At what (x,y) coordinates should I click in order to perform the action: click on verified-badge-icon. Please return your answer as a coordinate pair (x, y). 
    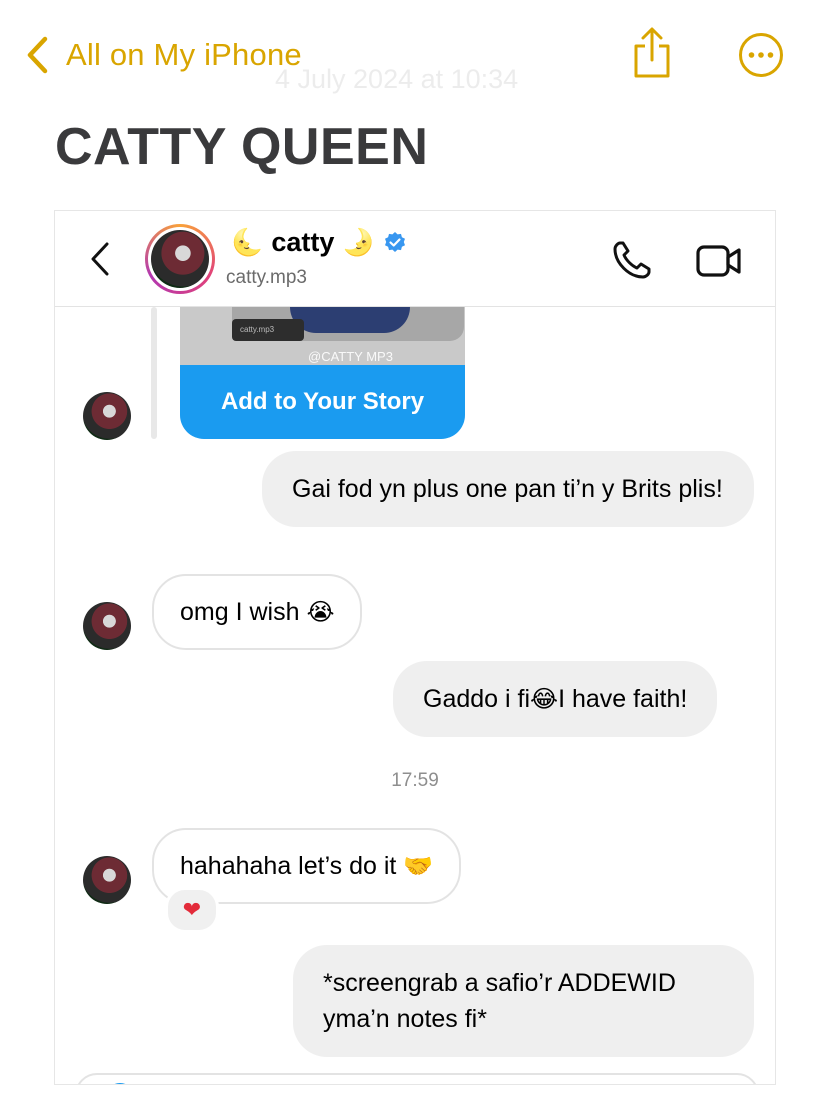
    Looking at the image, I should click on (394, 241).